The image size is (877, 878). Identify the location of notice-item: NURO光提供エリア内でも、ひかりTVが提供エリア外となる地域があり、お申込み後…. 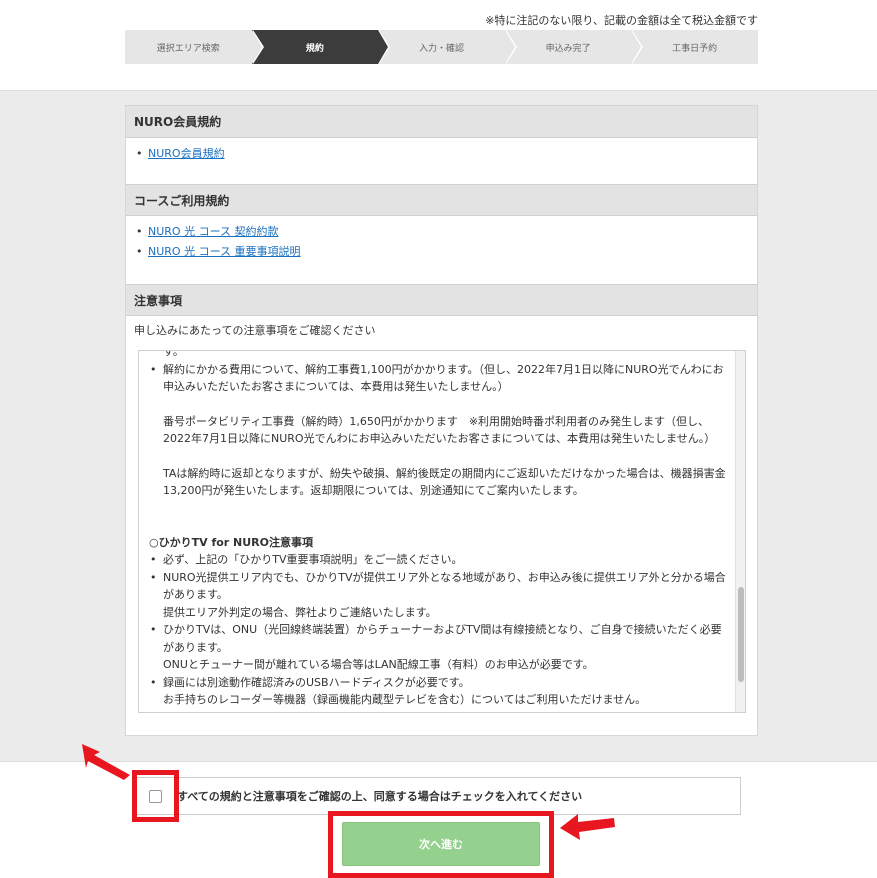
(439, 595).